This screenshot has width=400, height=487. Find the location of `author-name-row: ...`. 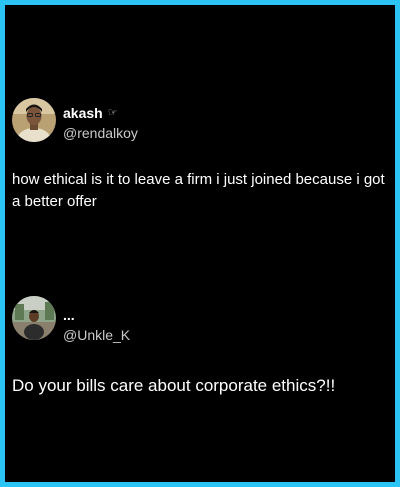

author-name-row: ... is located at coordinates (69, 315).